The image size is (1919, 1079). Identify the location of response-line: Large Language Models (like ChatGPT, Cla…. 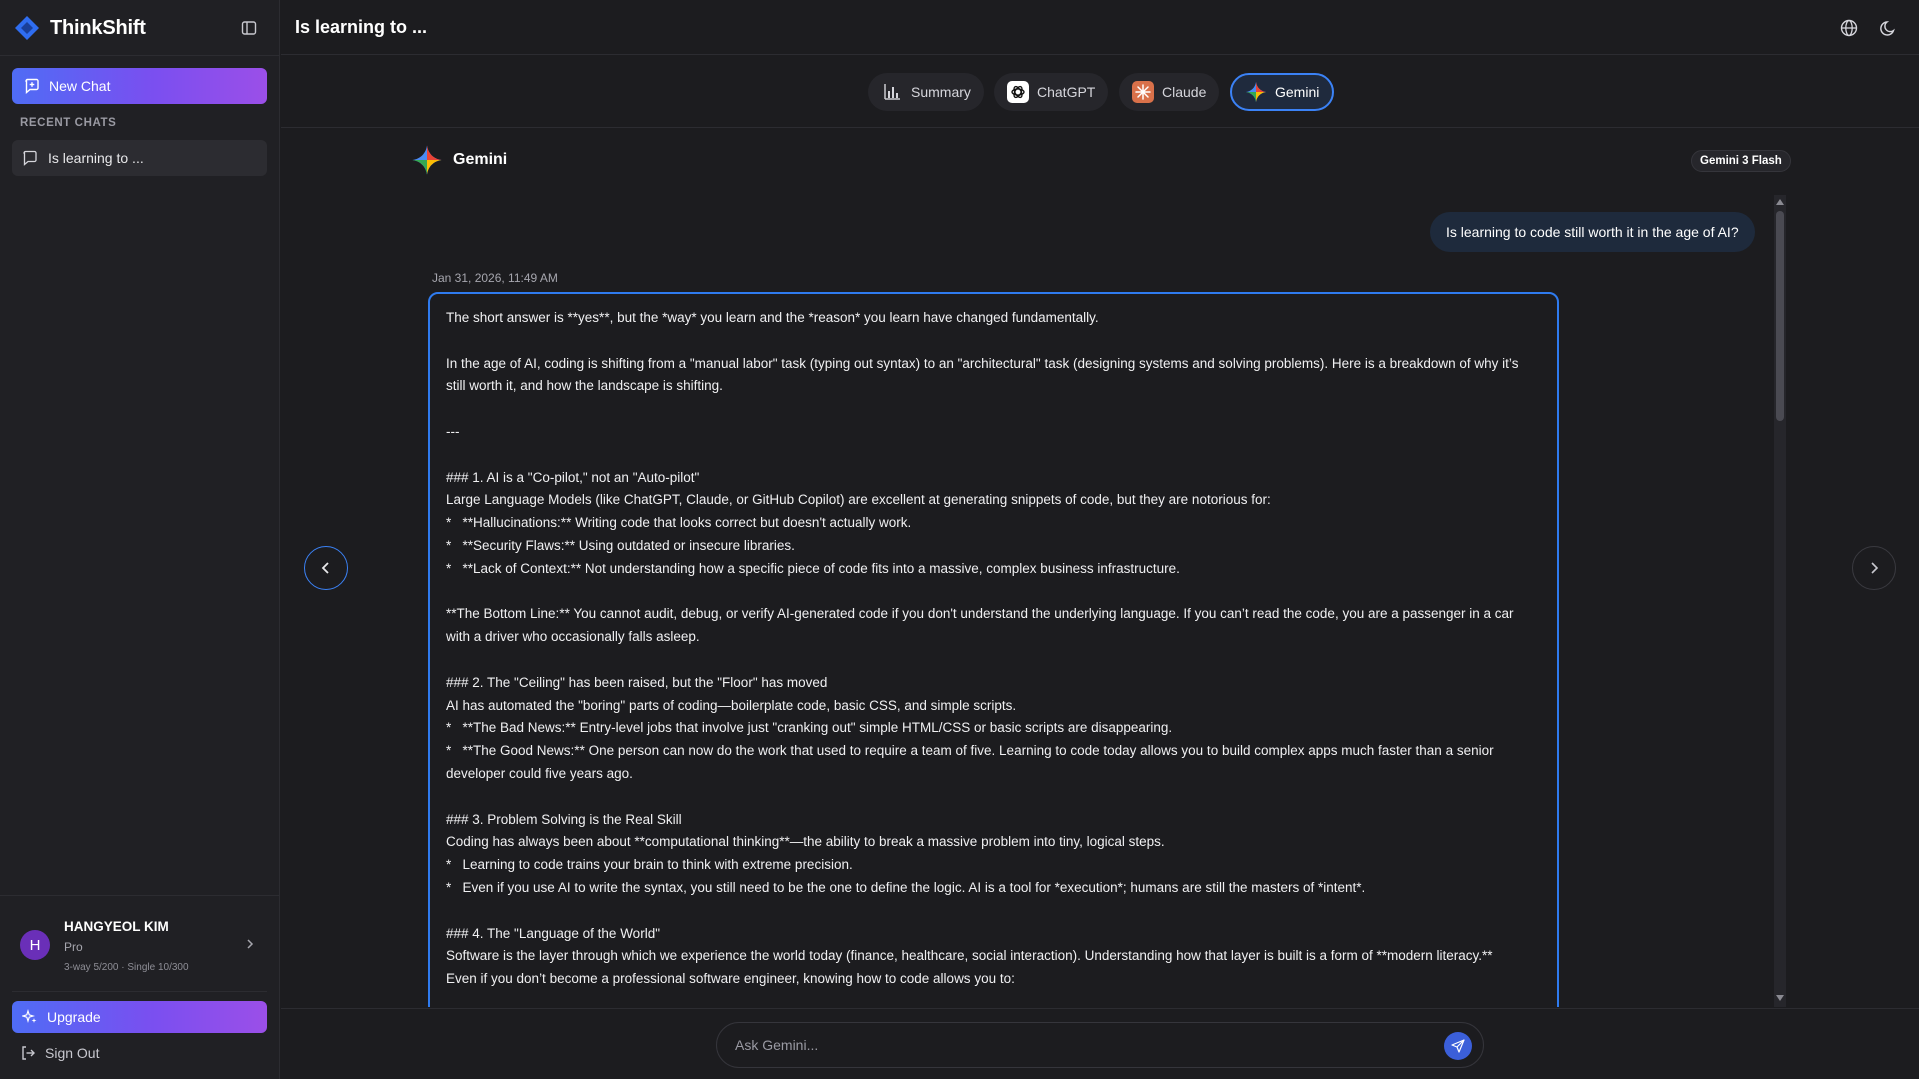
(858, 500).